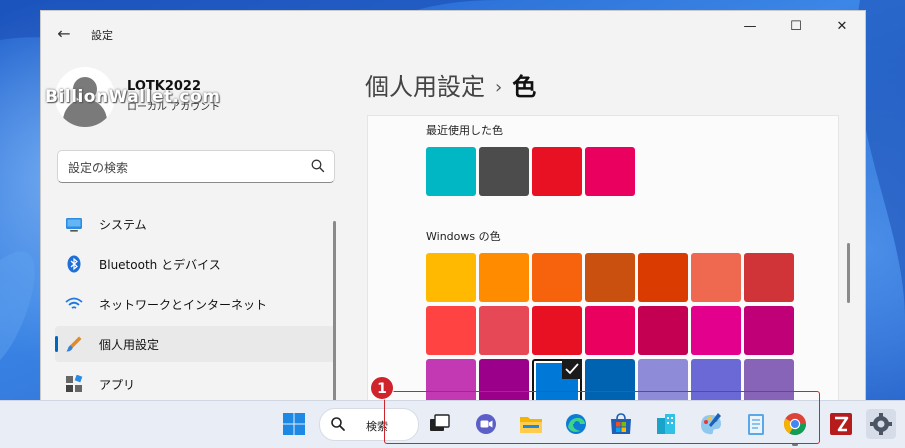 The image size is (905, 448). Describe the element at coordinates (425, 87) in the screenshot. I see `breadcrumb-parent: 個人用設定` at that location.